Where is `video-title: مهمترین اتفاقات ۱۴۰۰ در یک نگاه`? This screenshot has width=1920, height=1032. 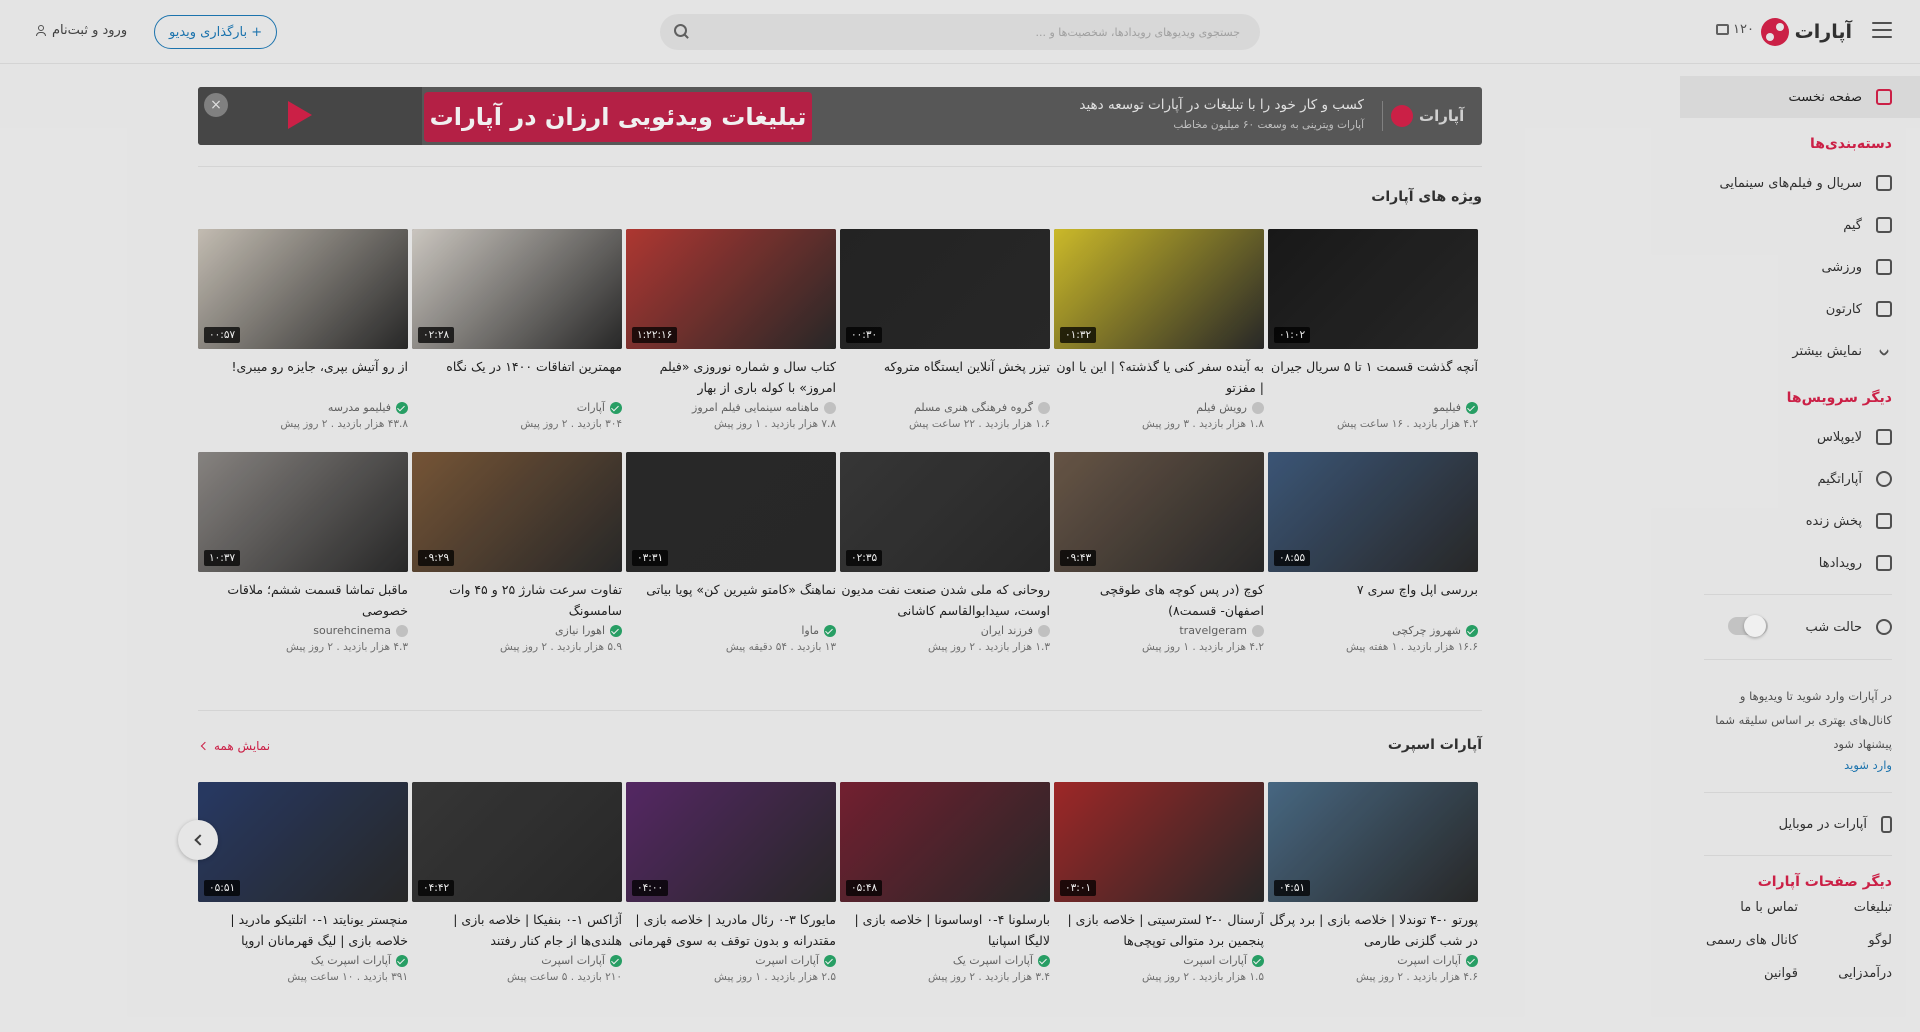
video-title: مهمترین اتفاقات ۱۴۰۰ در یک نگاه is located at coordinates (517, 377).